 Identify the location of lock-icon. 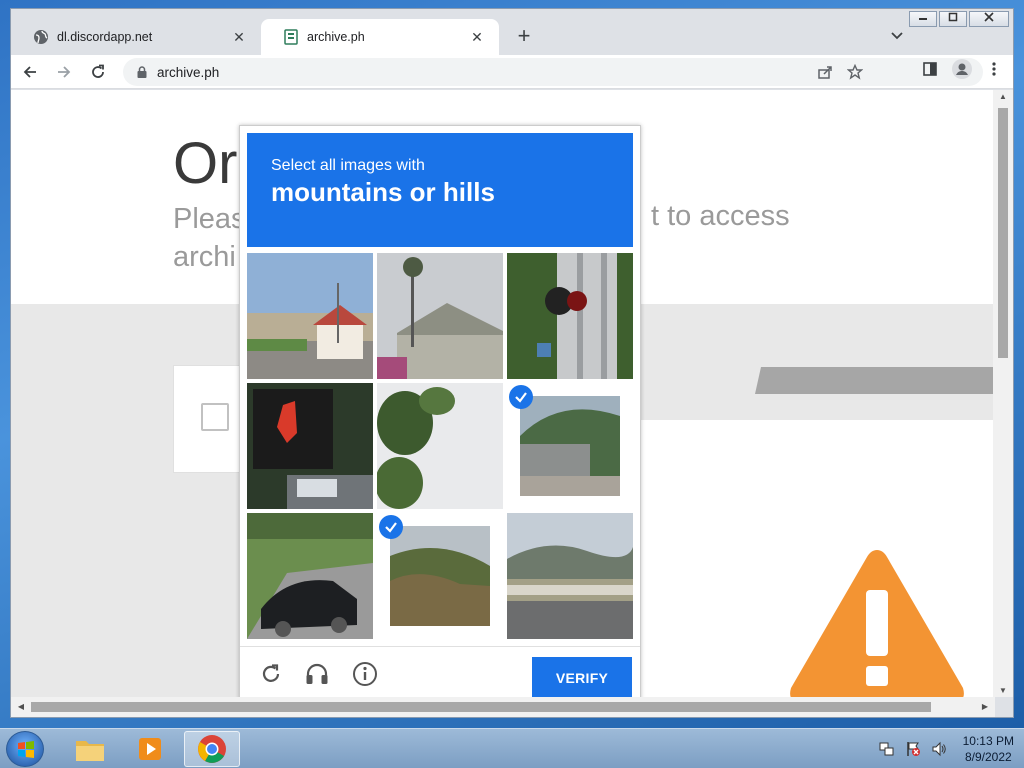
(142, 72).